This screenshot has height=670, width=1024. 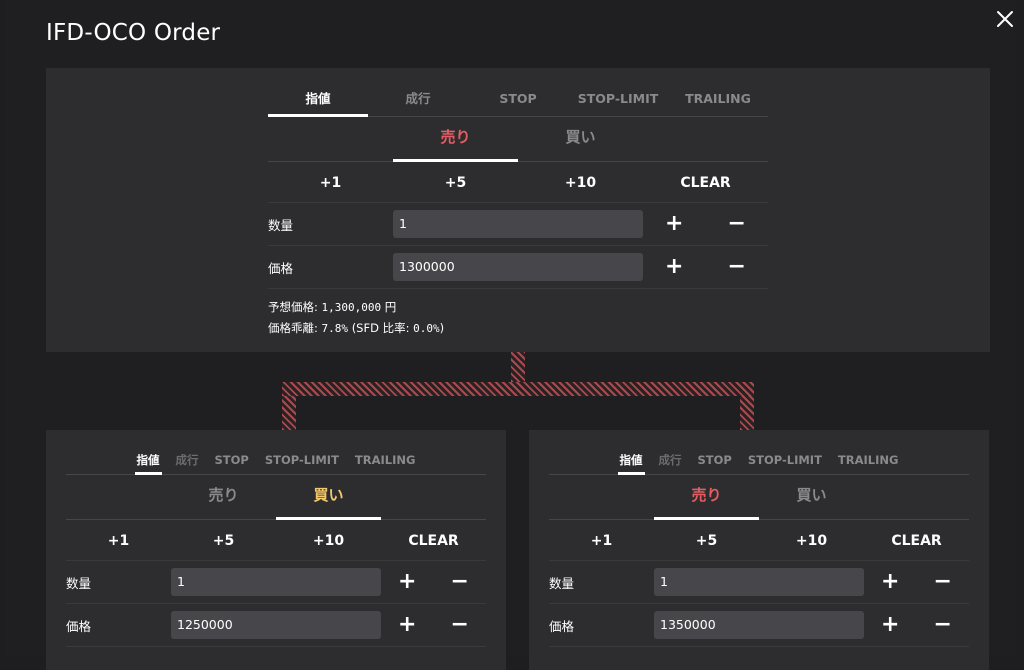 I want to click on sfd-ratio-value: 0.0%, so click(x=426, y=328).